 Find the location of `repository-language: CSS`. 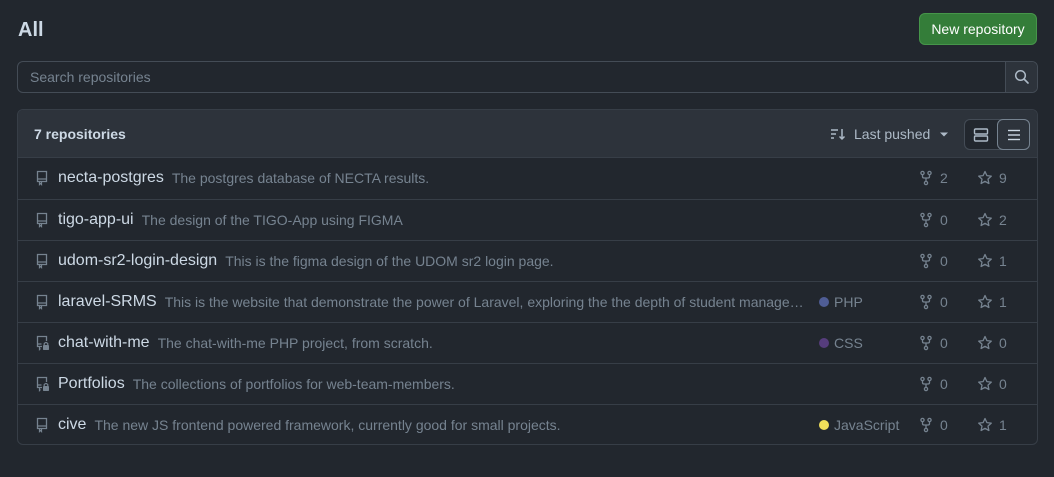

repository-language: CSS is located at coordinates (841, 343).